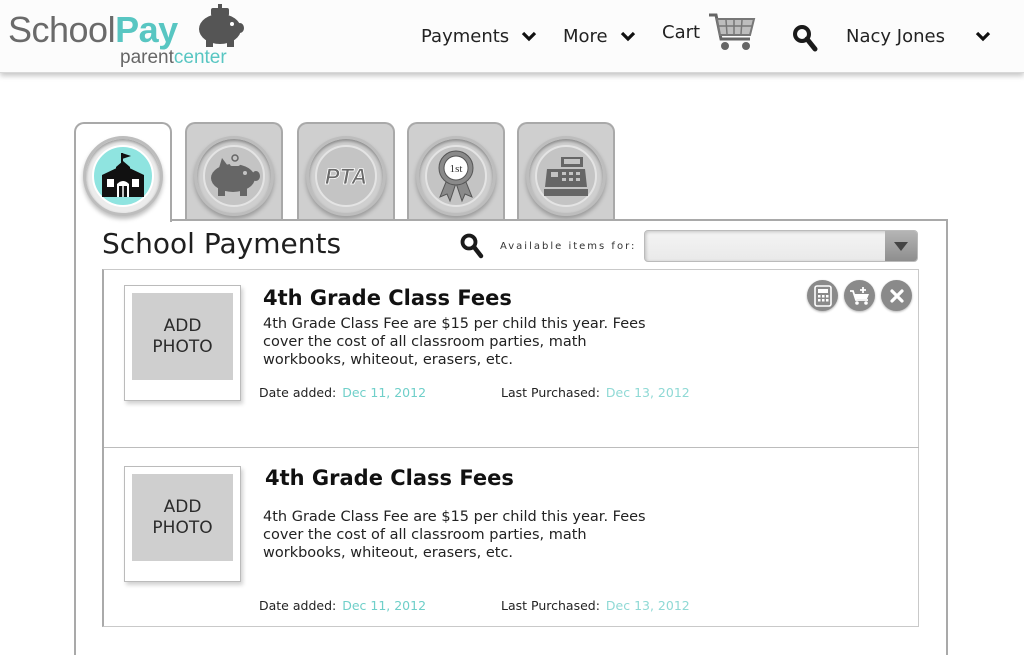  Describe the element at coordinates (173, 57) in the screenshot. I see `logo-subtitle: parentcenter` at that location.